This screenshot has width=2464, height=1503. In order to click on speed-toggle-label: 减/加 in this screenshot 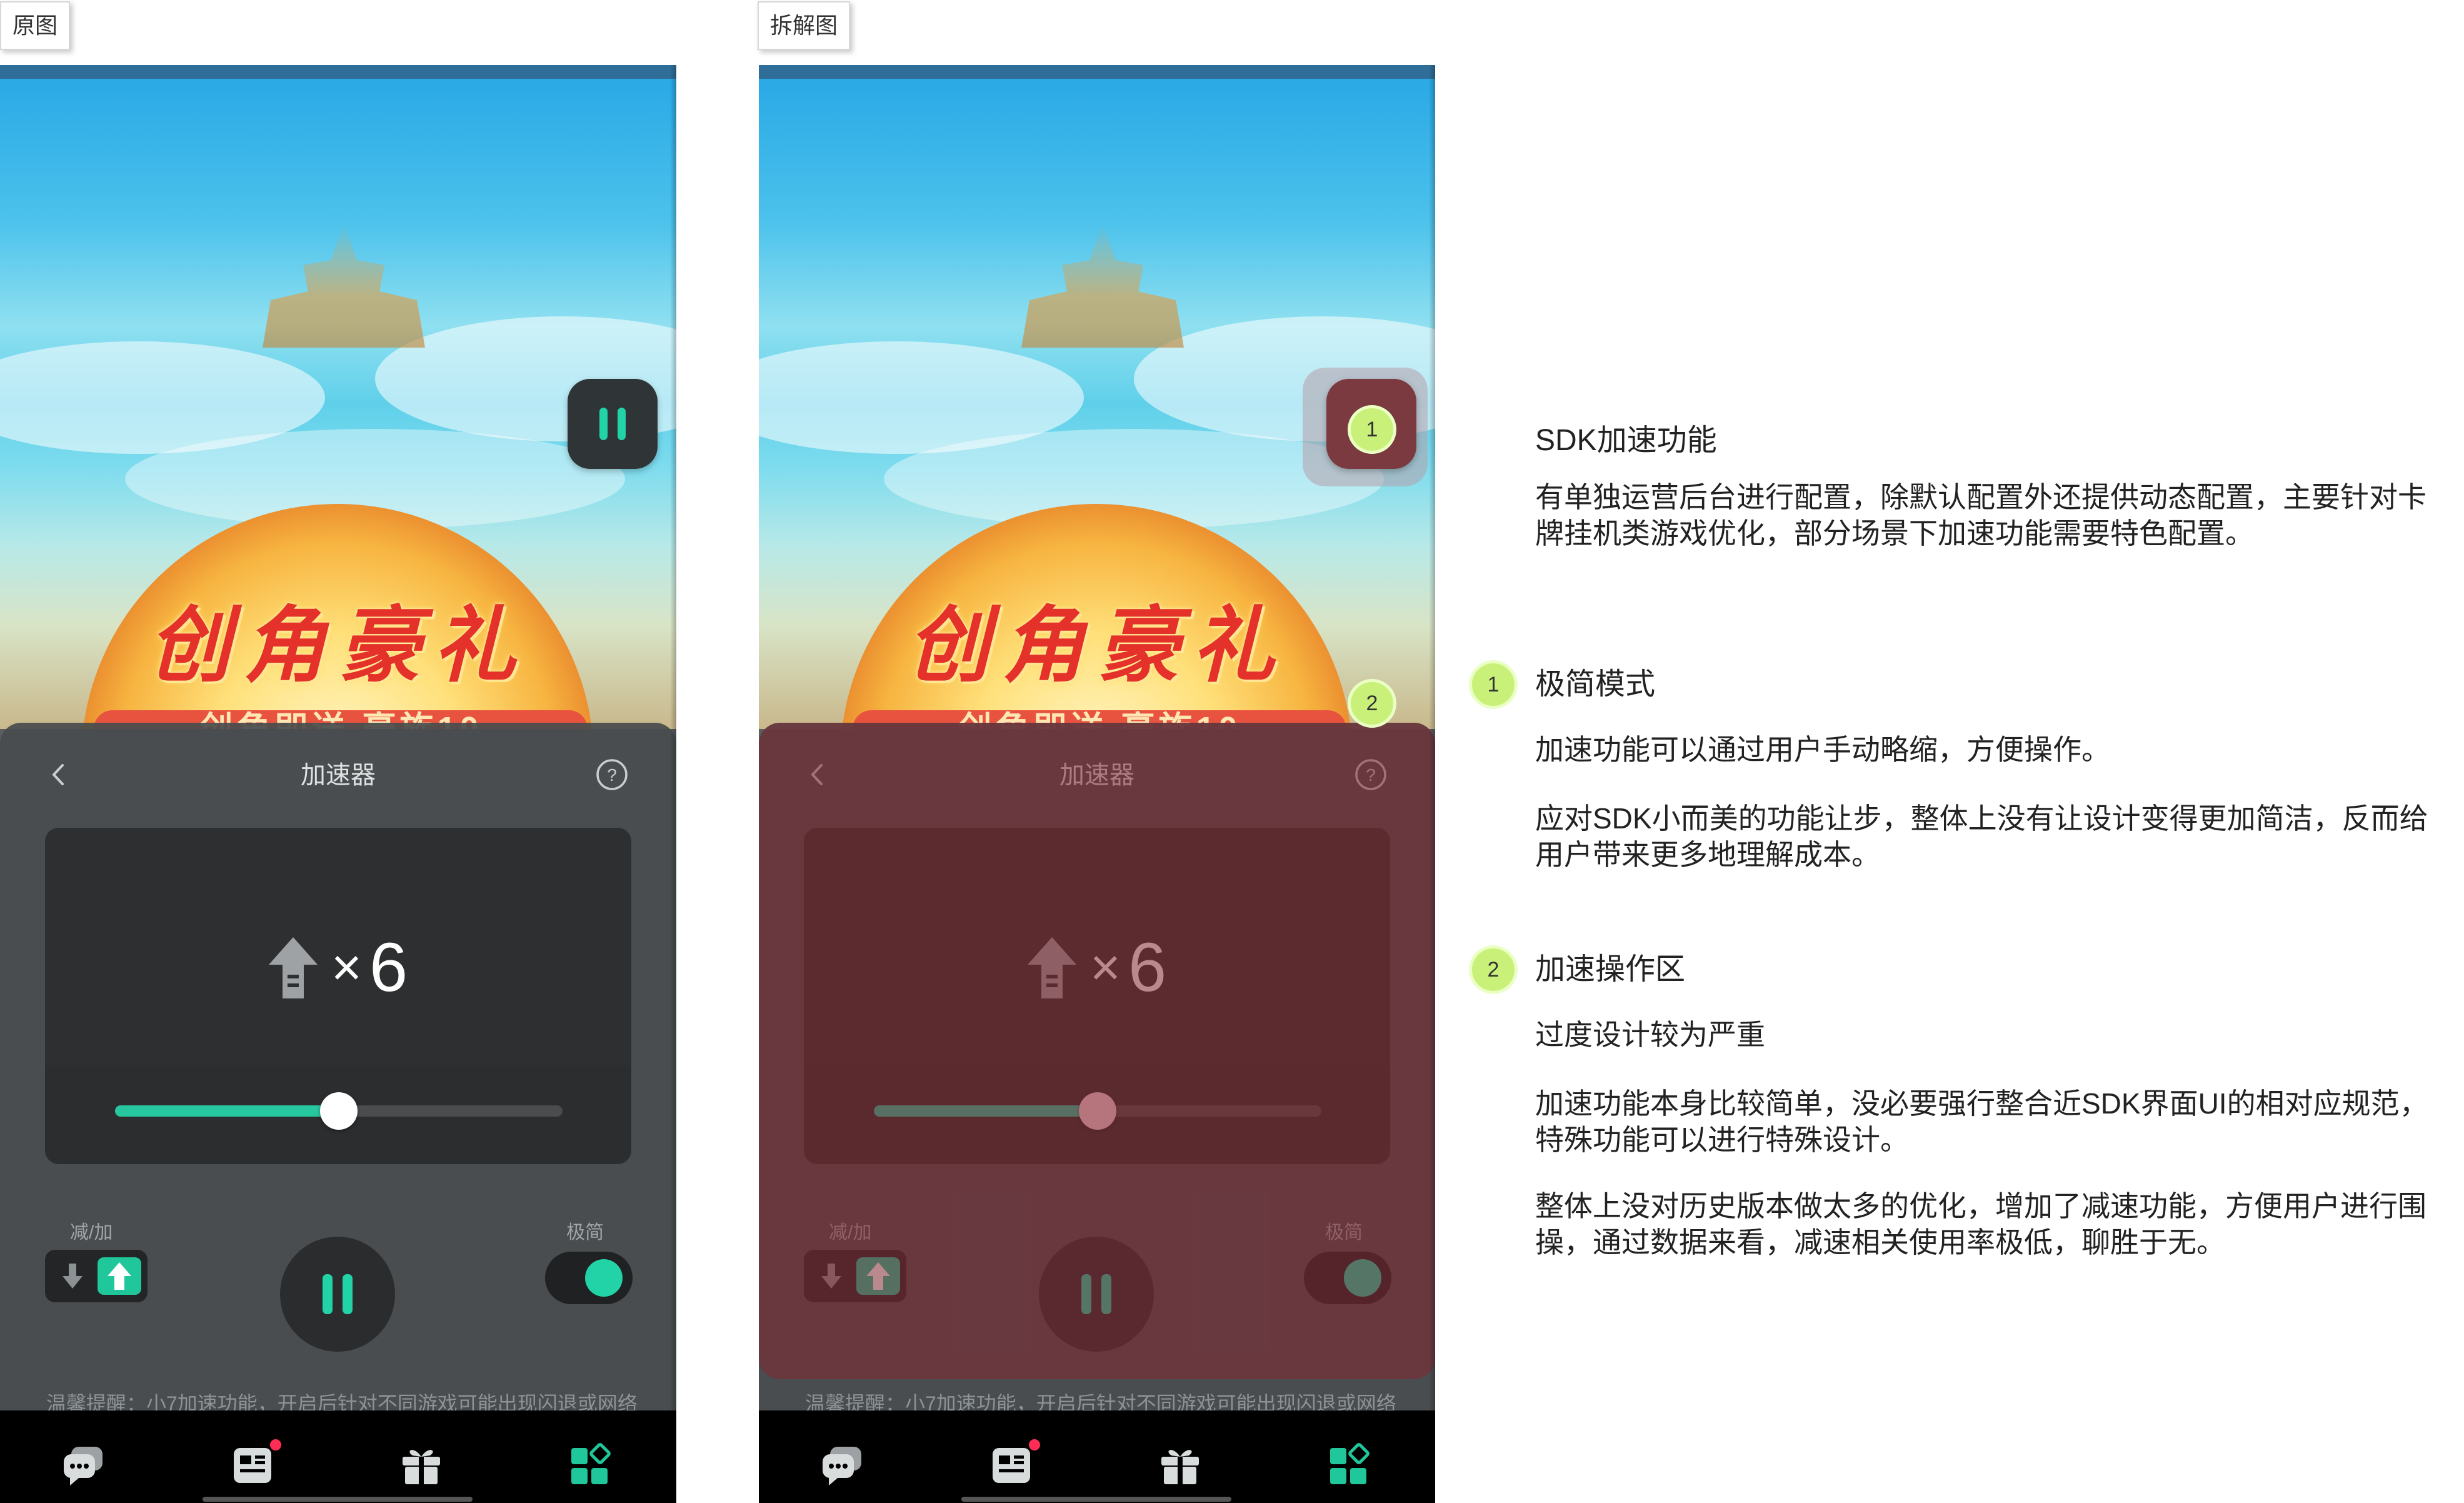, I will do `click(91, 1232)`.